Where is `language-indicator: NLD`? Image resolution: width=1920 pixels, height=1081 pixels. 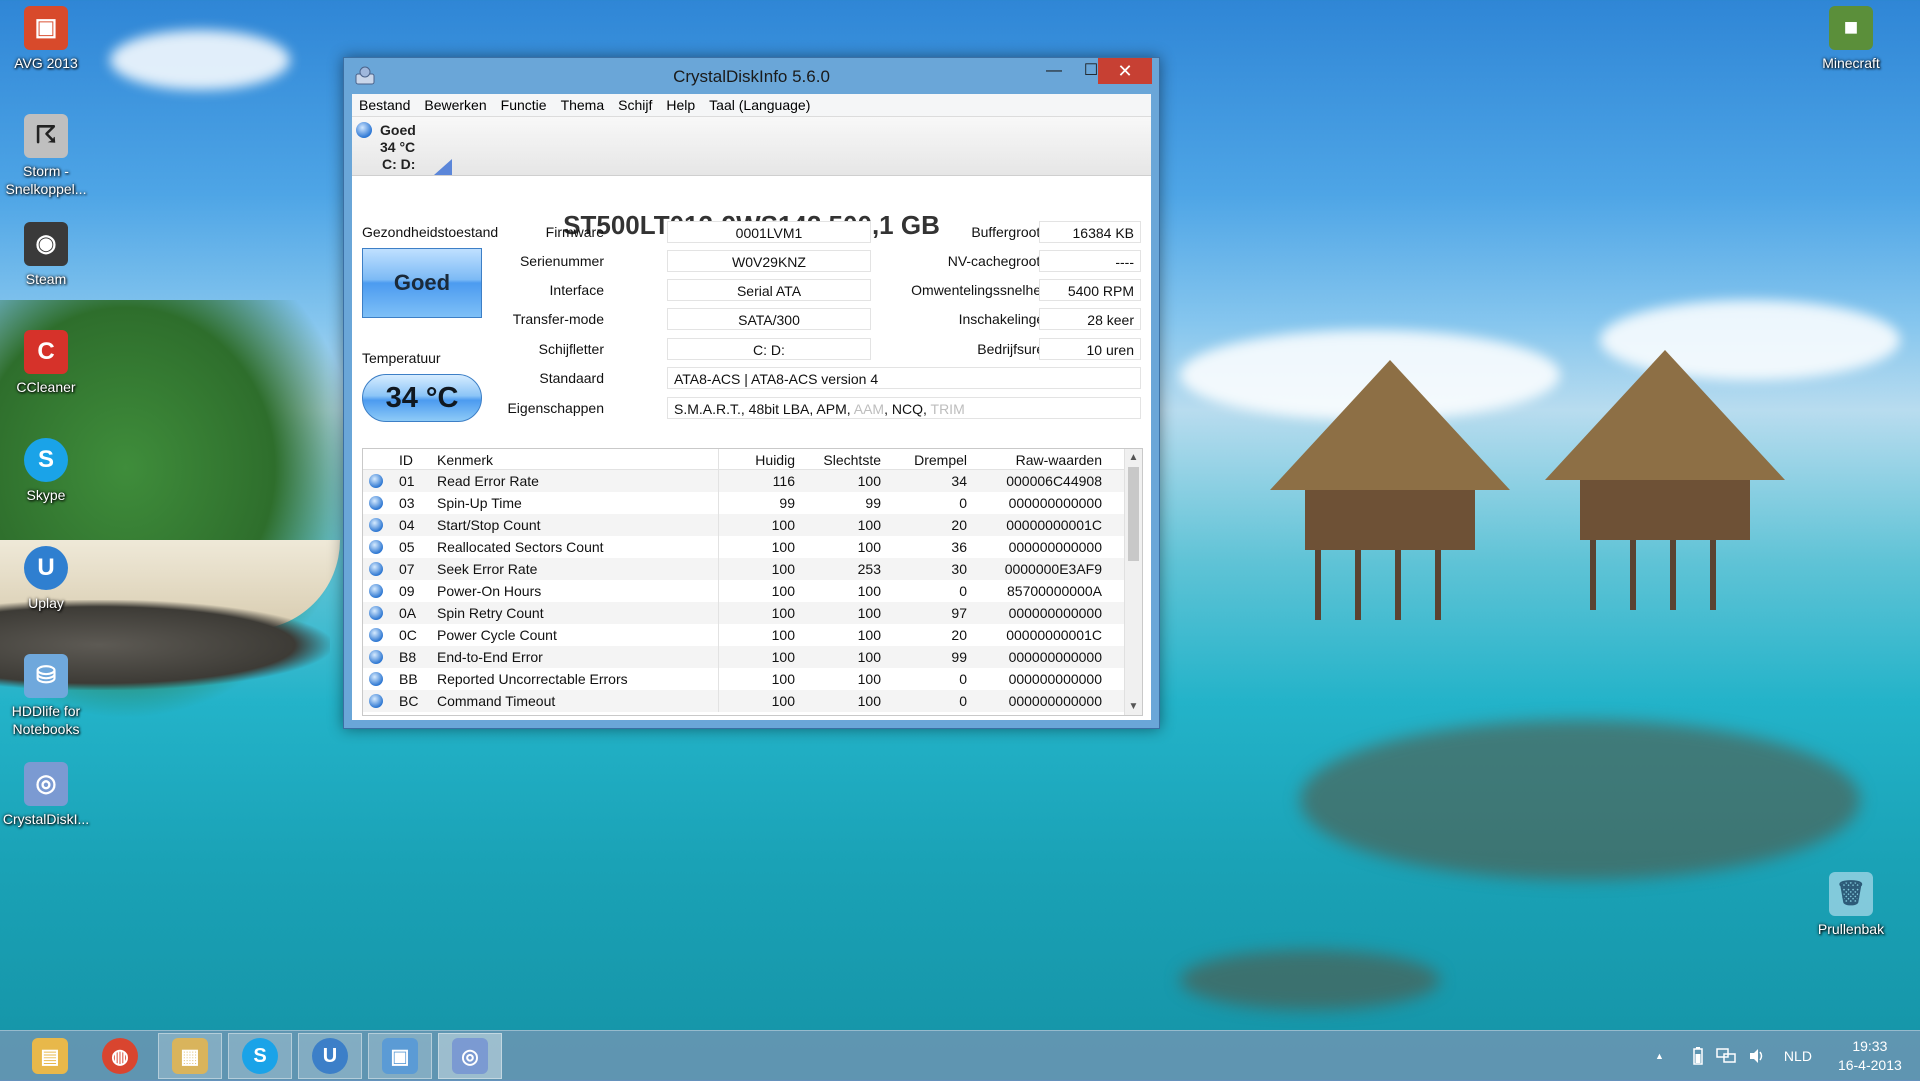 language-indicator: NLD is located at coordinates (1798, 1056).